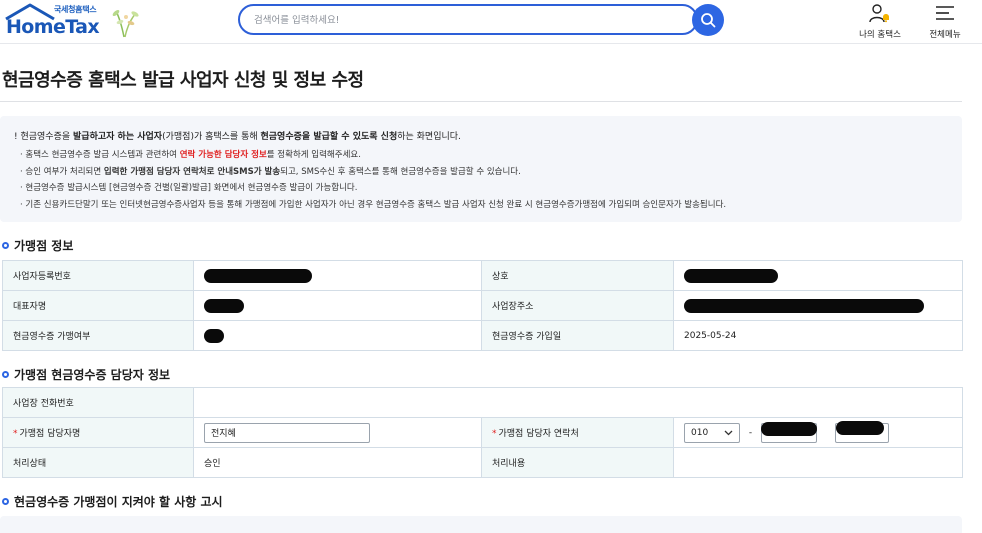  Describe the element at coordinates (577, 275) in the screenshot. I see `trade-name-label: 상호` at that location.